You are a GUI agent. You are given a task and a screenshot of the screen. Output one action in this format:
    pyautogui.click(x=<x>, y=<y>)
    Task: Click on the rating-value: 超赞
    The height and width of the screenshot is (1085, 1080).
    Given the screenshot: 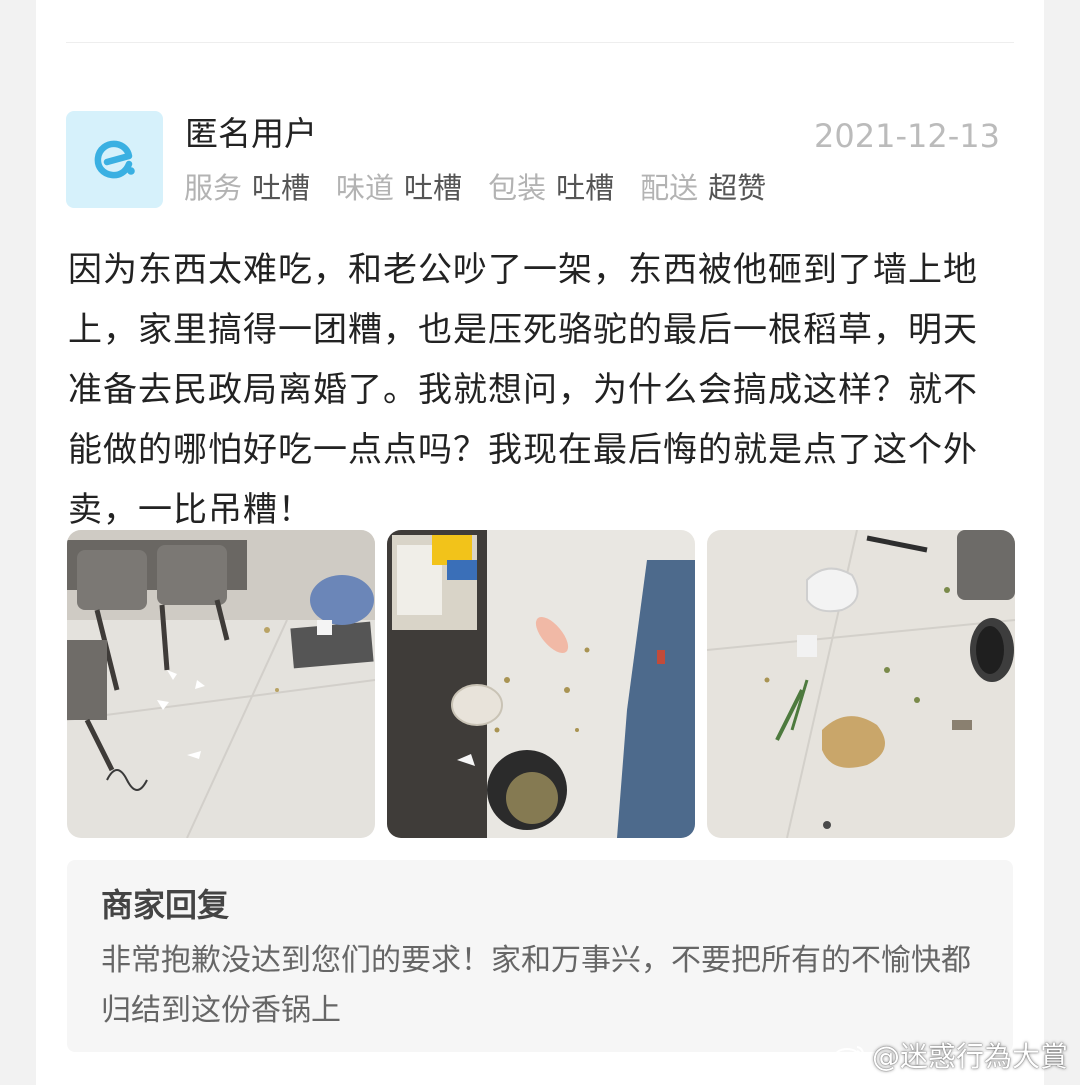 What is the action you would take?
    pyautogui.click(x=737, y=188)
    